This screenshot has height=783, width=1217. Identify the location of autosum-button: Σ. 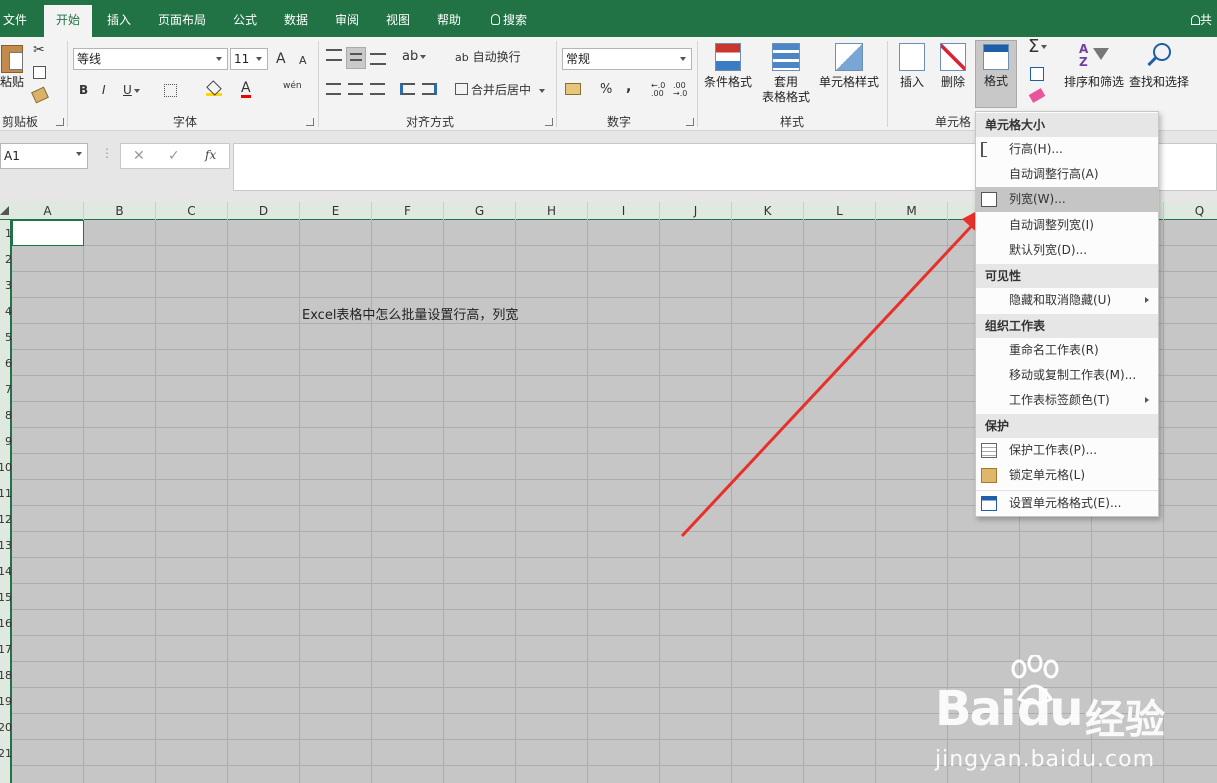
(1038, 47).